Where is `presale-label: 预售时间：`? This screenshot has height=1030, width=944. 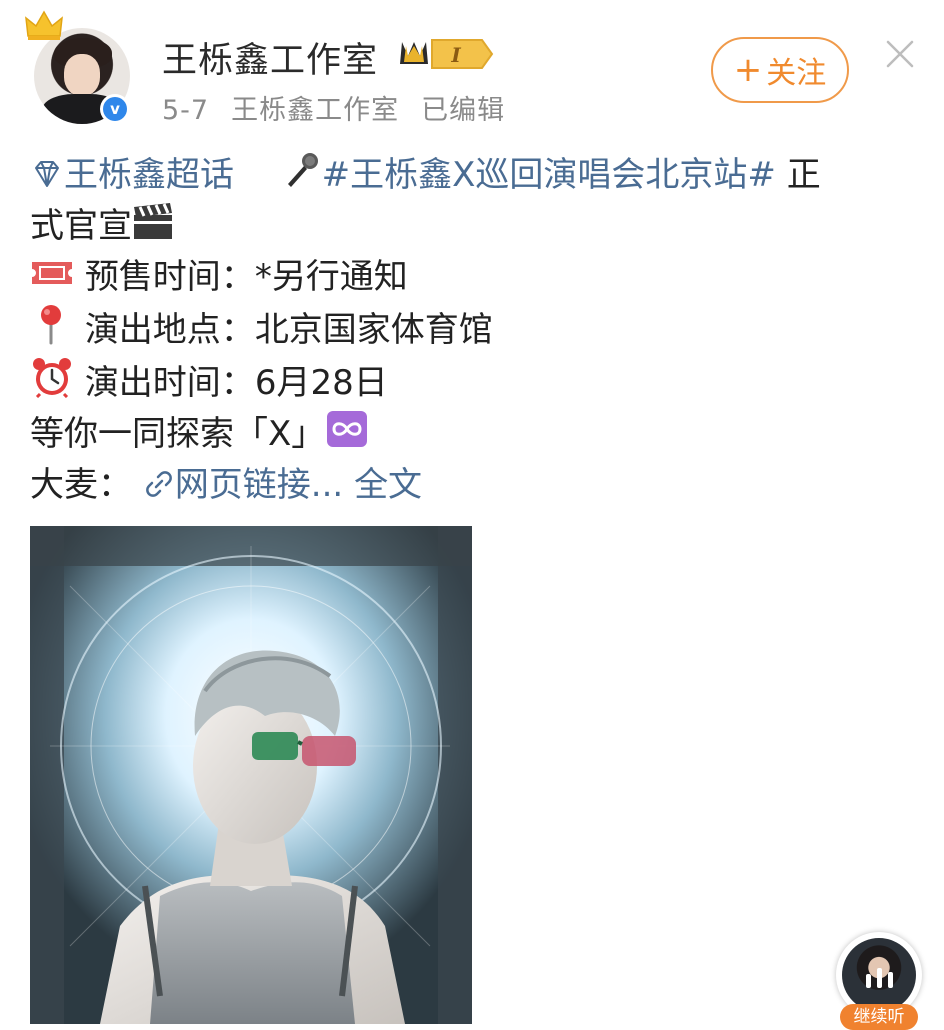
presale-label: 预售时间： is located at coordinates (169, 277).